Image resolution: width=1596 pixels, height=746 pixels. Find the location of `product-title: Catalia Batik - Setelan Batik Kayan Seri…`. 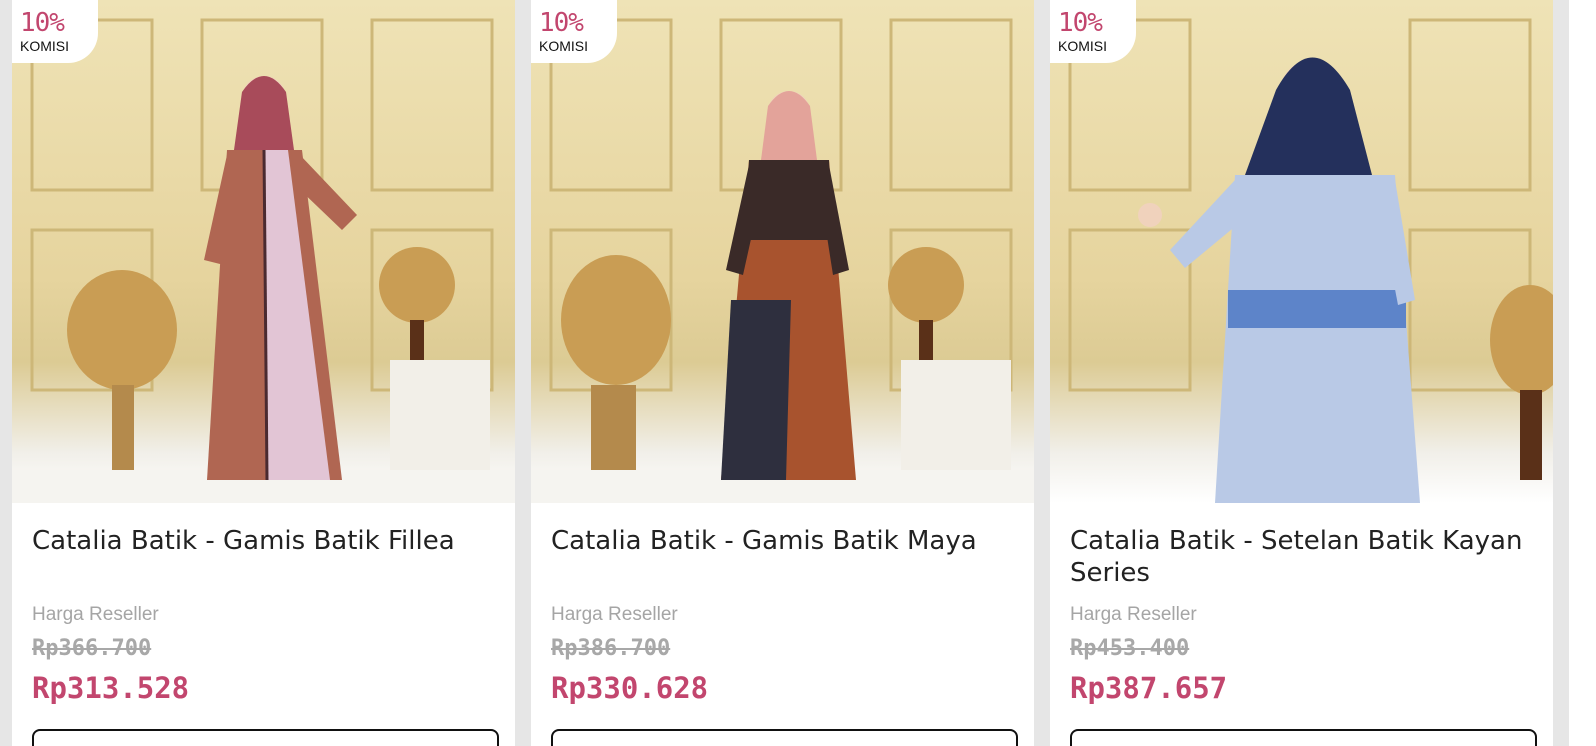

product-title: Catalia Batik - Setelan Batik Kayan Seri… is located at coordinates (1305, 557).